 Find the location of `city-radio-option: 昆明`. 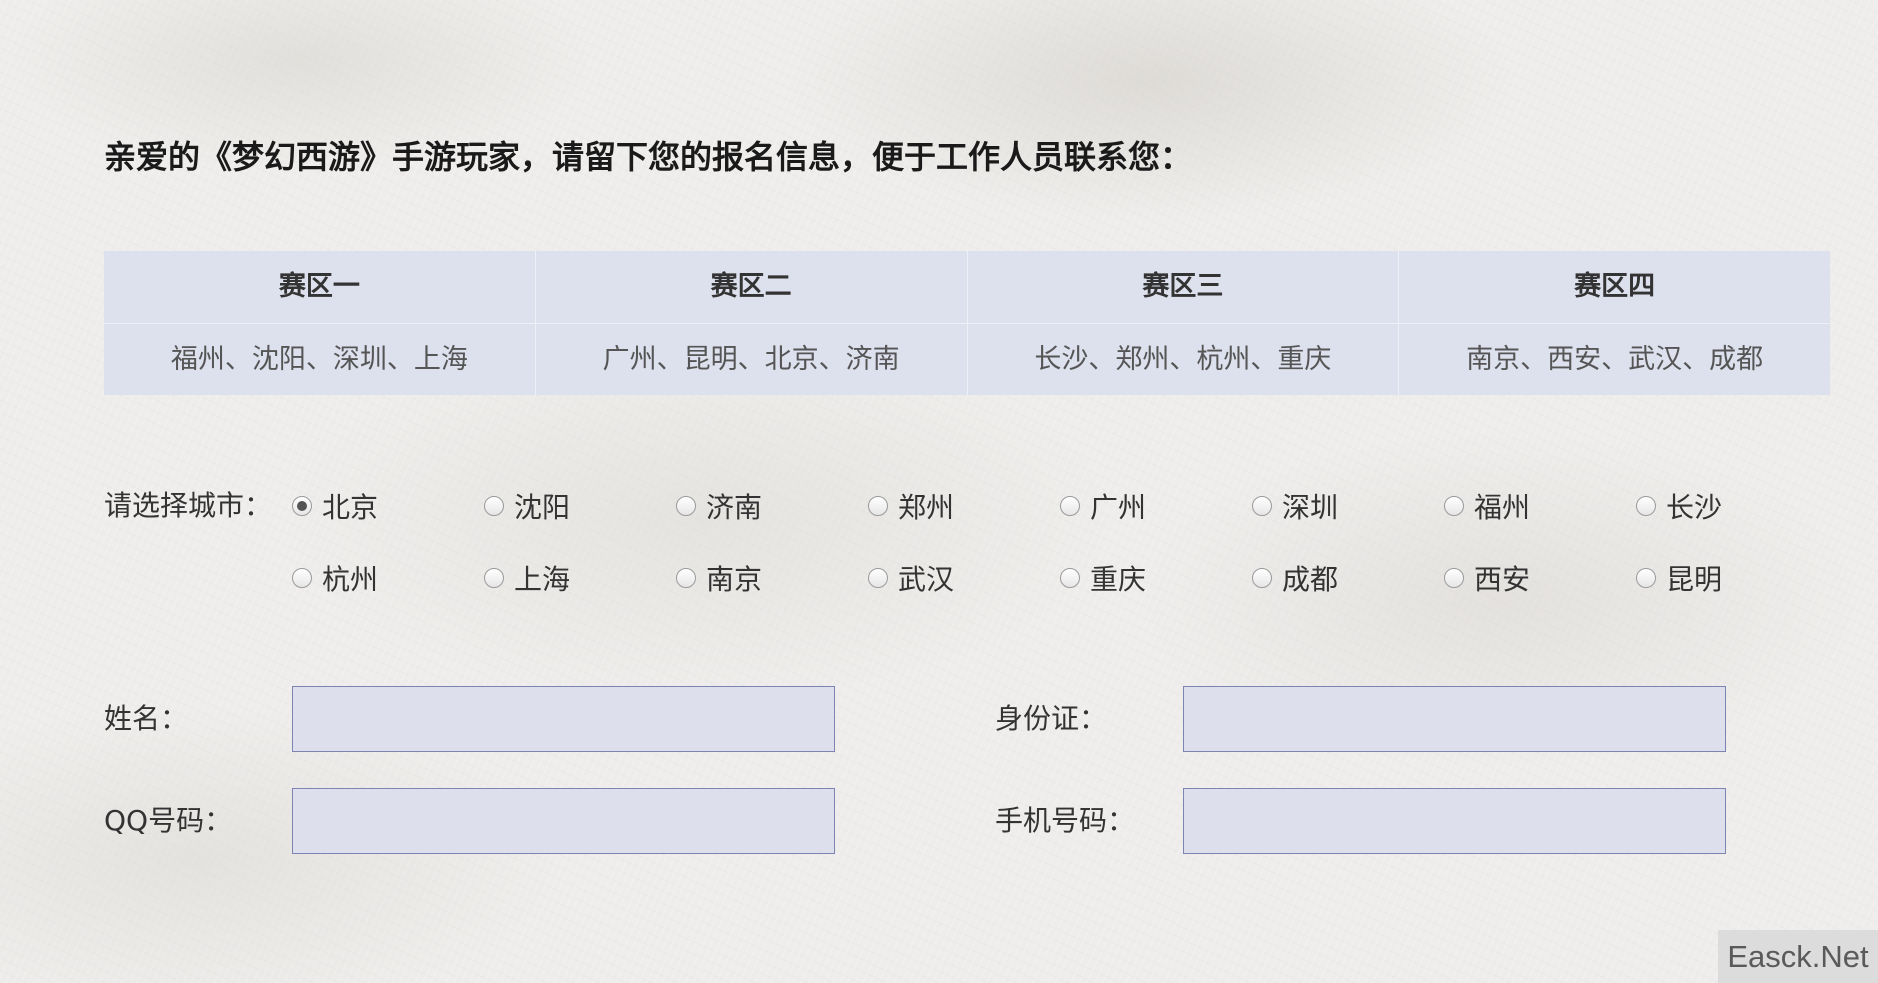

city-radio-option: 昆明 is located at coordinates (1679, 578).